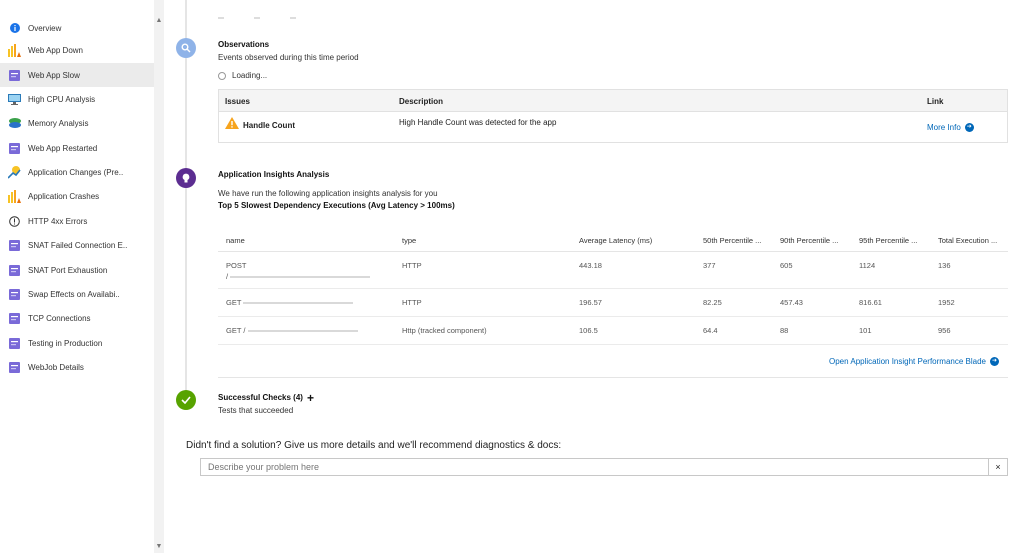 The width and height of the screenshot is (1024, 553). What do you see at coordinates (590, 302) in the screenshot?
I see `avg-latency: 196.57` at bounding box center [590, 302].